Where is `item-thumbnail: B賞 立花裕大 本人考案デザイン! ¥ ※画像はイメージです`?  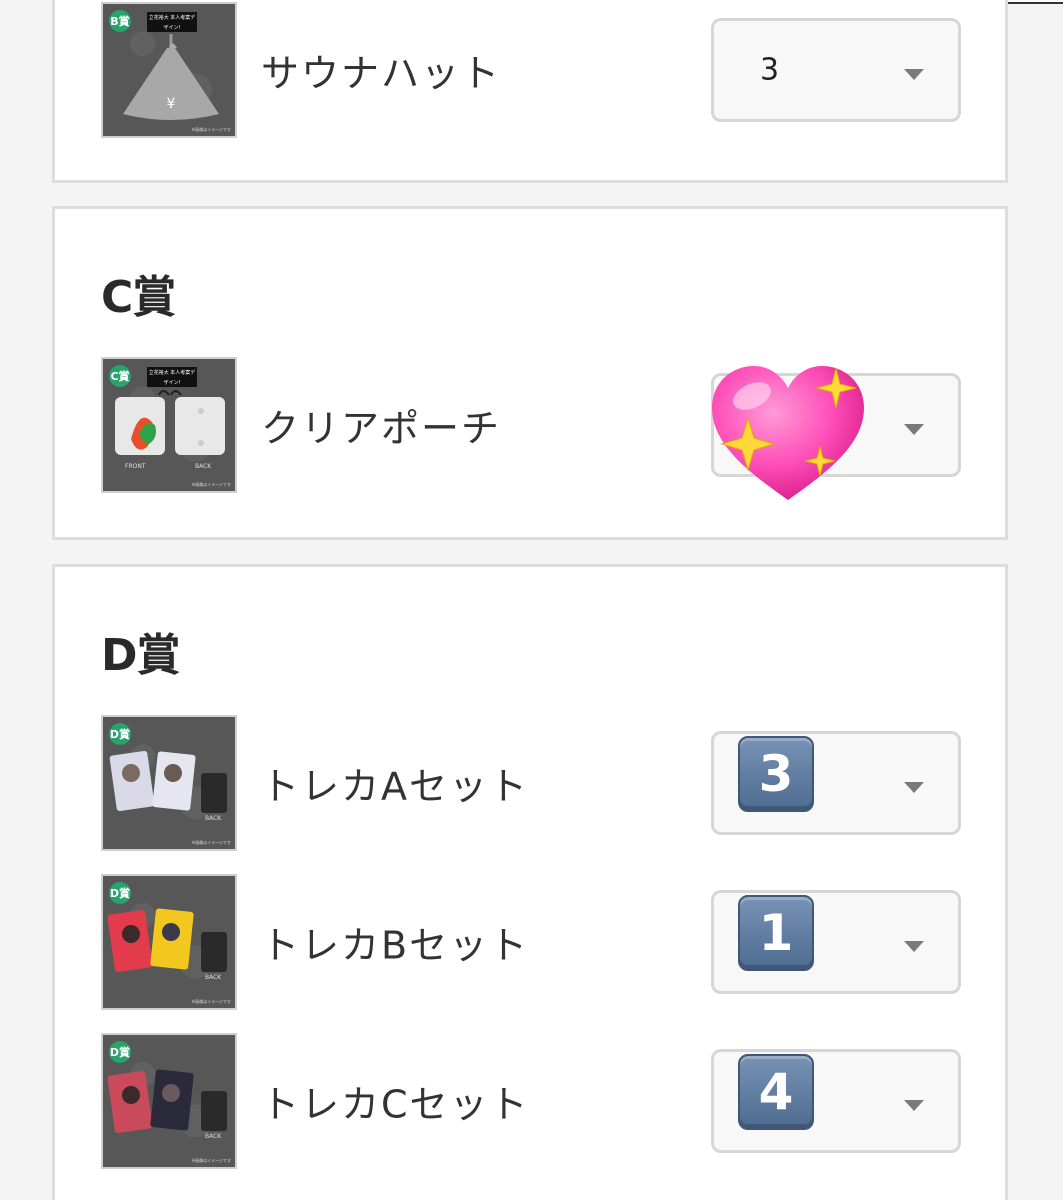
item-thumbnail: B賞 立花裕大 本人考案デザイン! ¥ ※画像はイメージです is located at coordinates (169, 70).